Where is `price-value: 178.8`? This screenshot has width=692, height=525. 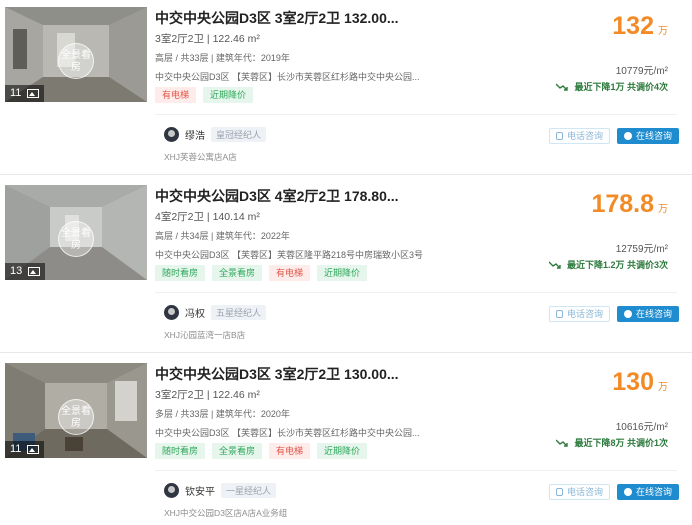
price-value: 178.8 is located at coordinates (622, 204).